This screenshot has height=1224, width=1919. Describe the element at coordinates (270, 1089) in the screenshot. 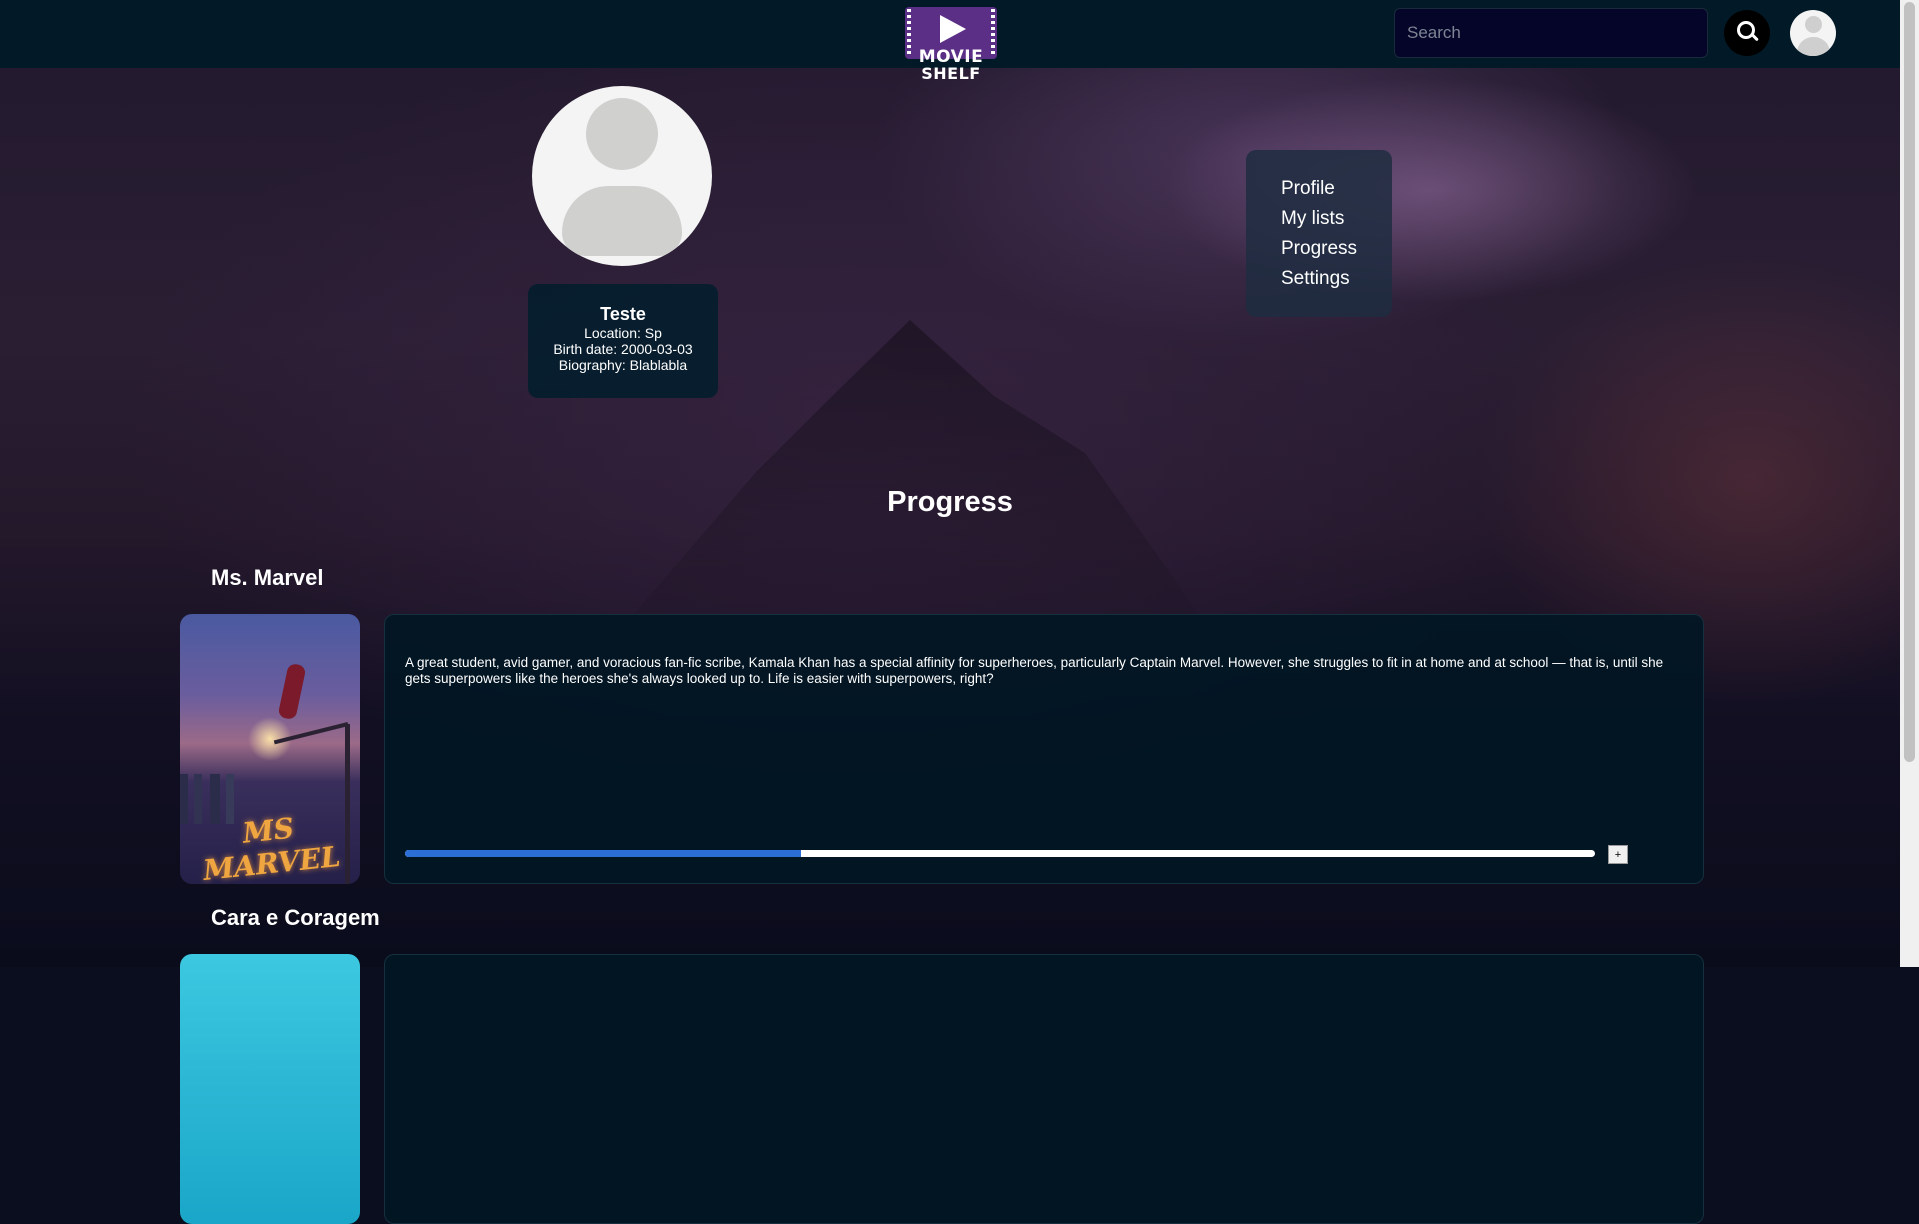

I see `show-poster` at that location.